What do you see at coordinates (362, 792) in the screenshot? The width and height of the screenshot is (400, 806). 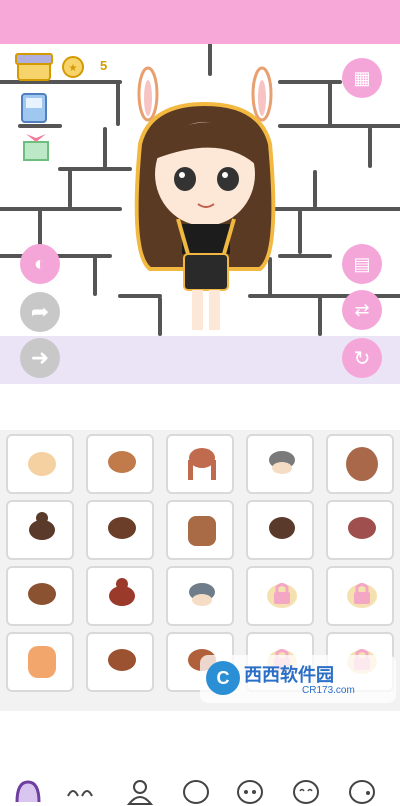 I see `ear-tab-icon` at bounding box center [362, 792].